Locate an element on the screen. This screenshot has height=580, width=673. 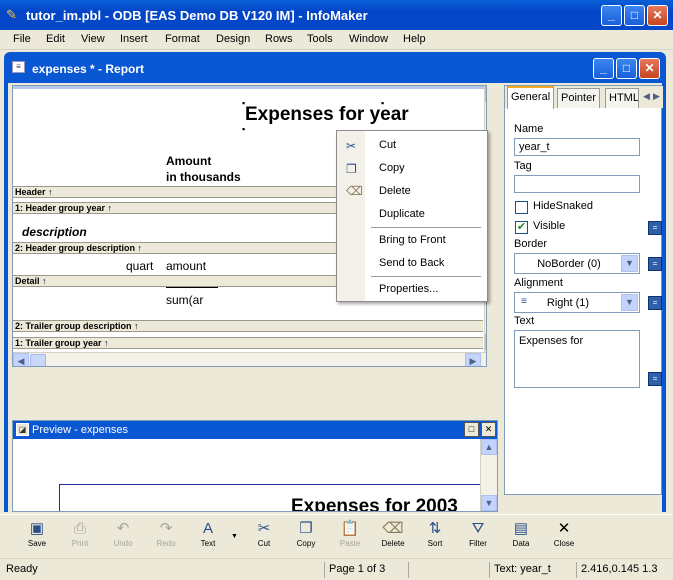
sum-divider-line is located at coordinates (192, 287).